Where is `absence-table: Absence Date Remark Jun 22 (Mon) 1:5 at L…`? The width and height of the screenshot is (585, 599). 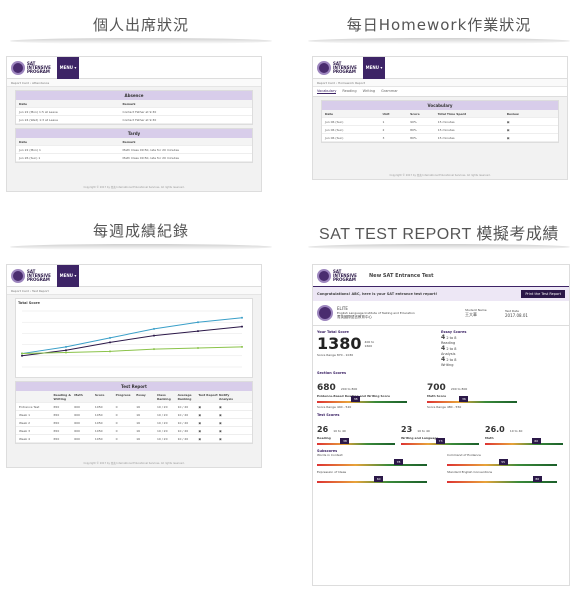
absence-table: Absence Date Remark Jun 22 (Mon) 1:5 at L… is located at coordinates (134, 107).